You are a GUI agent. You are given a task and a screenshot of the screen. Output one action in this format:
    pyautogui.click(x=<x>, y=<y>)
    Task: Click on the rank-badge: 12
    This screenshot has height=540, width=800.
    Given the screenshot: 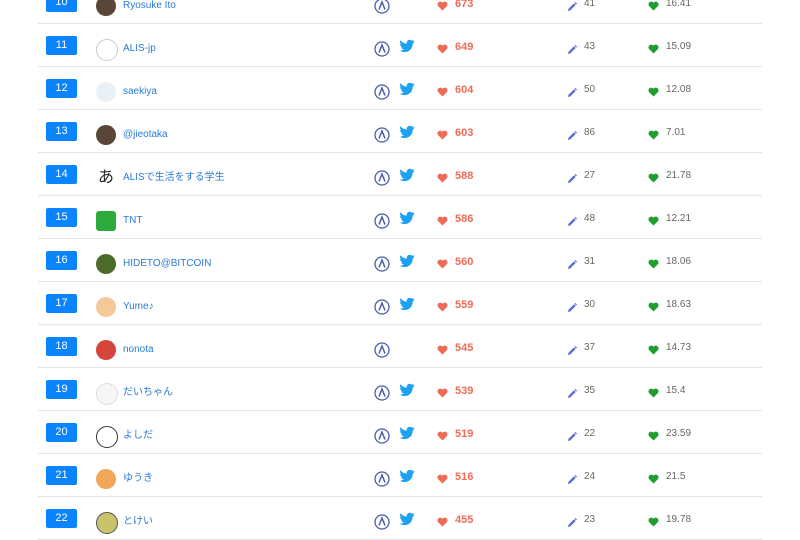 What is the action you would take?
    pyautogui.click(x=61, y=88)
    